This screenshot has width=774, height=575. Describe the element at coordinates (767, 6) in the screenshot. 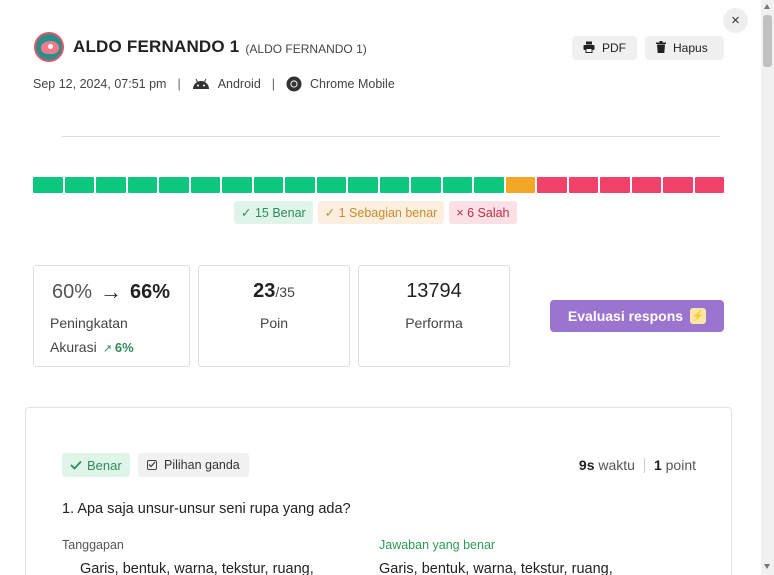

I see `scroll-up-arrow` at that location.